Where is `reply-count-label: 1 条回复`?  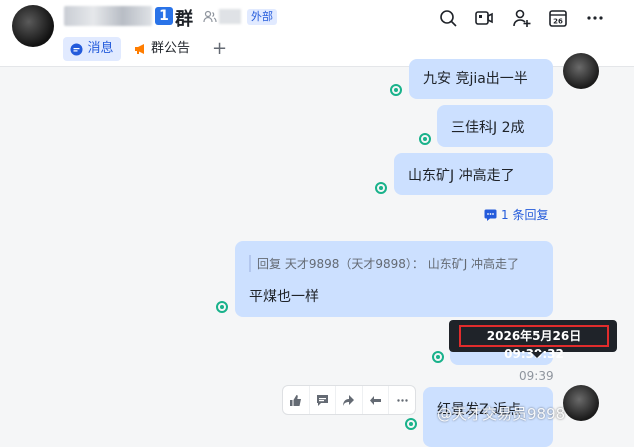 reply-count-label: 1 条回复 is located at coordinates (525, 215).